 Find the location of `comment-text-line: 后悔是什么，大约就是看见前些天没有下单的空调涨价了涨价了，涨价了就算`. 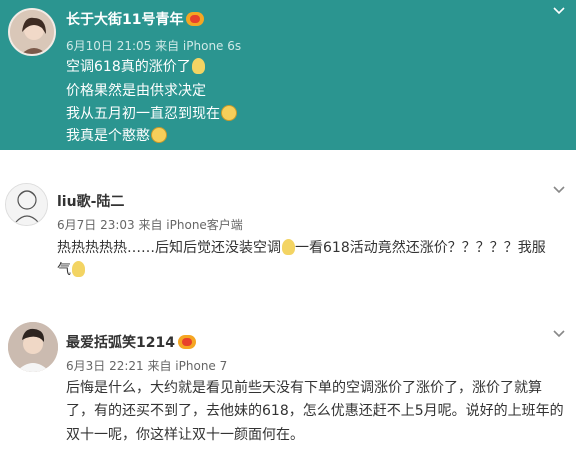

comment-text-line: 后悔是什么，大约就是看见前些天没有下单的空调涨价了涨价了，涨价了就算 is located at coordinates (304, 388).